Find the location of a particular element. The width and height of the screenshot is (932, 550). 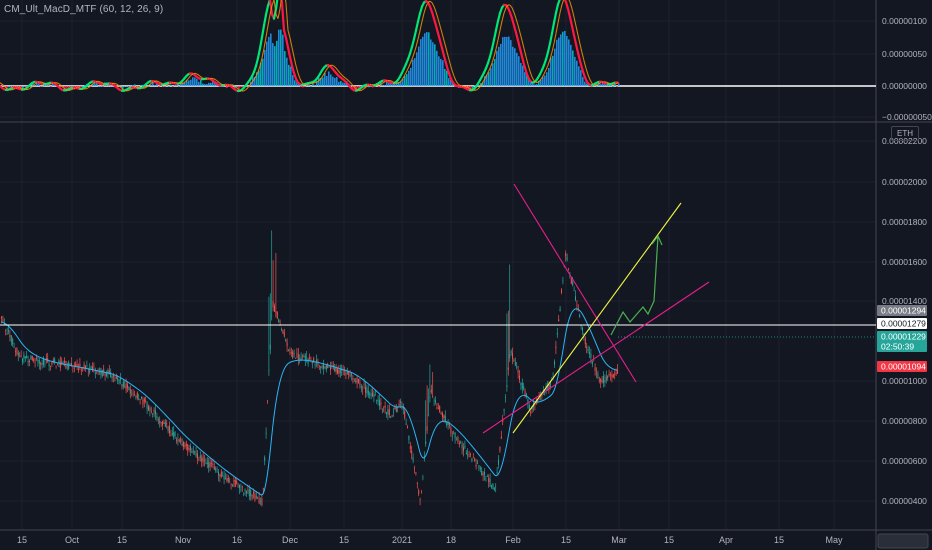

time-axis-label: Apr is located at coordinates (726, 540).